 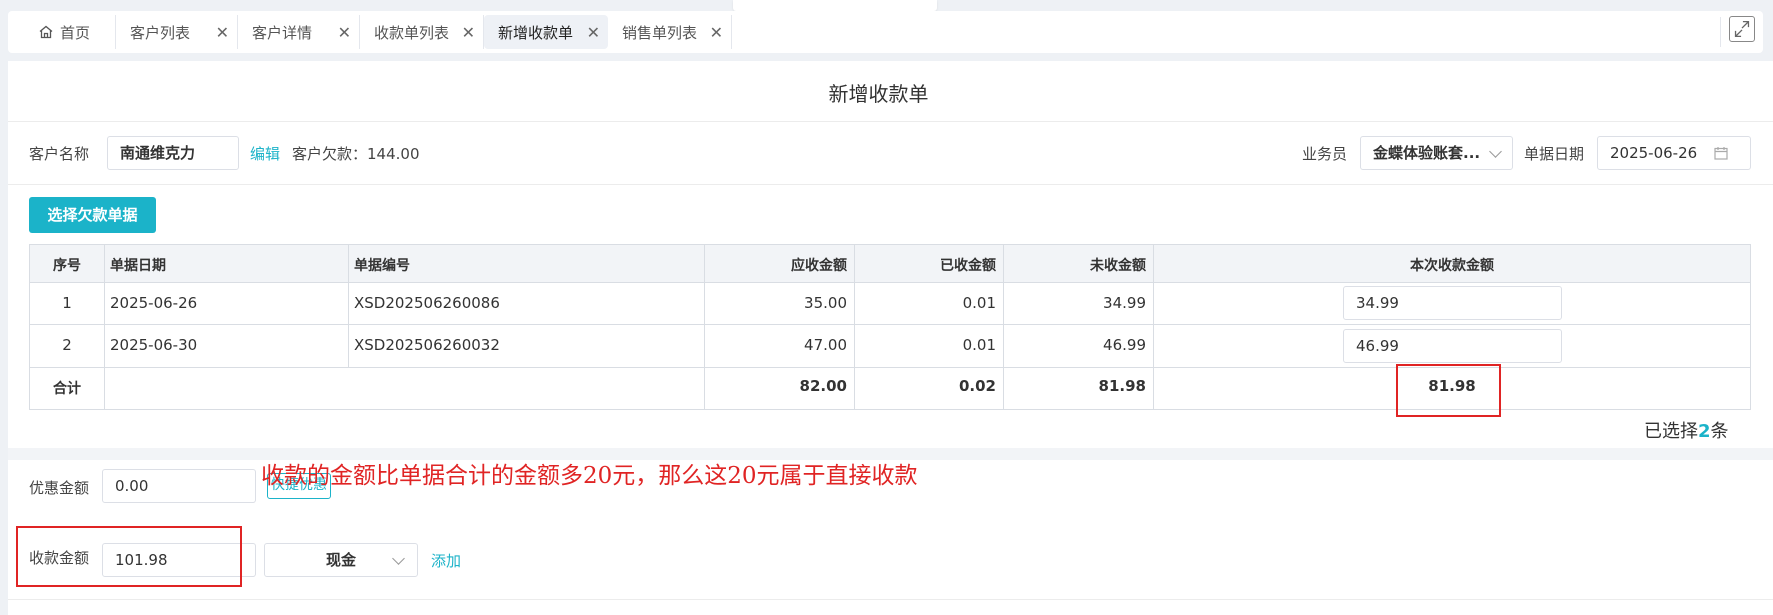 What do you see at coordinates (835, 5) in the screenshot?
I see `top-notch` at bounding box center [835, 5].